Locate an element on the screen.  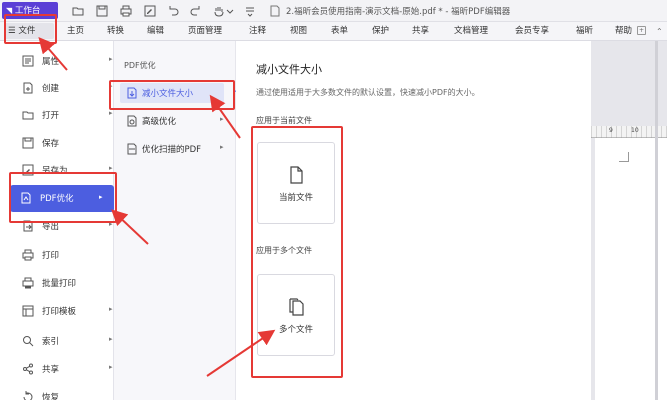
document-view: 9 10 is located at coordinates (629, 220).